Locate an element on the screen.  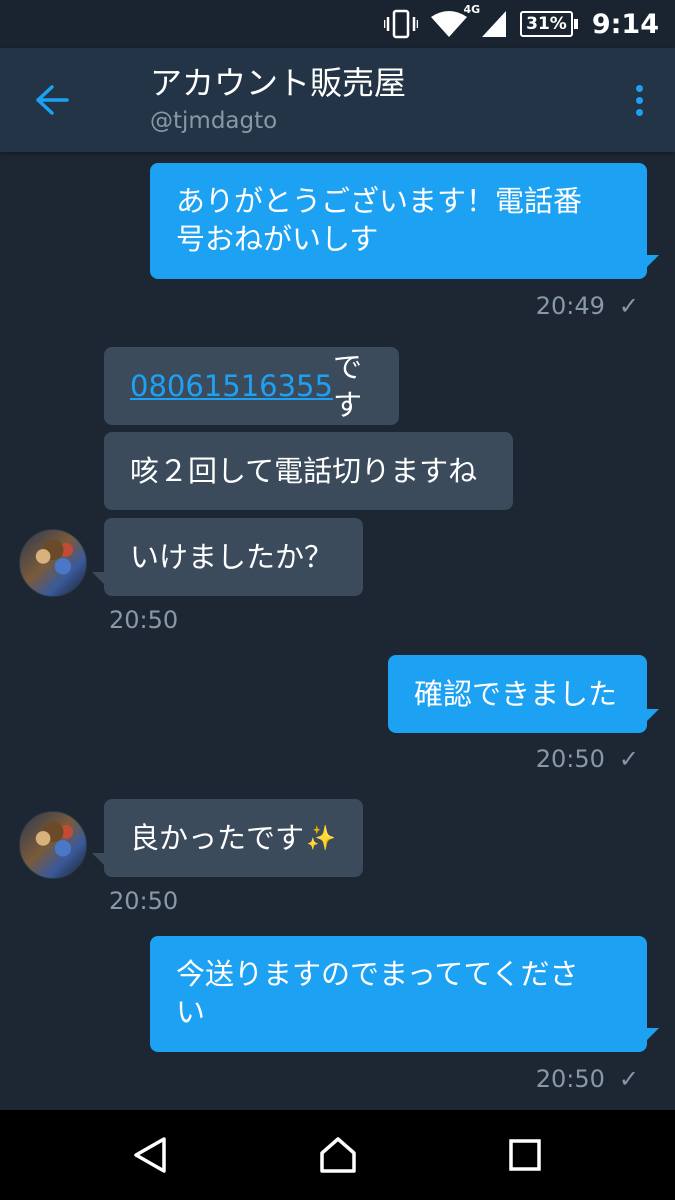
message-text: 確認できました is located at coordinates (516, 694).